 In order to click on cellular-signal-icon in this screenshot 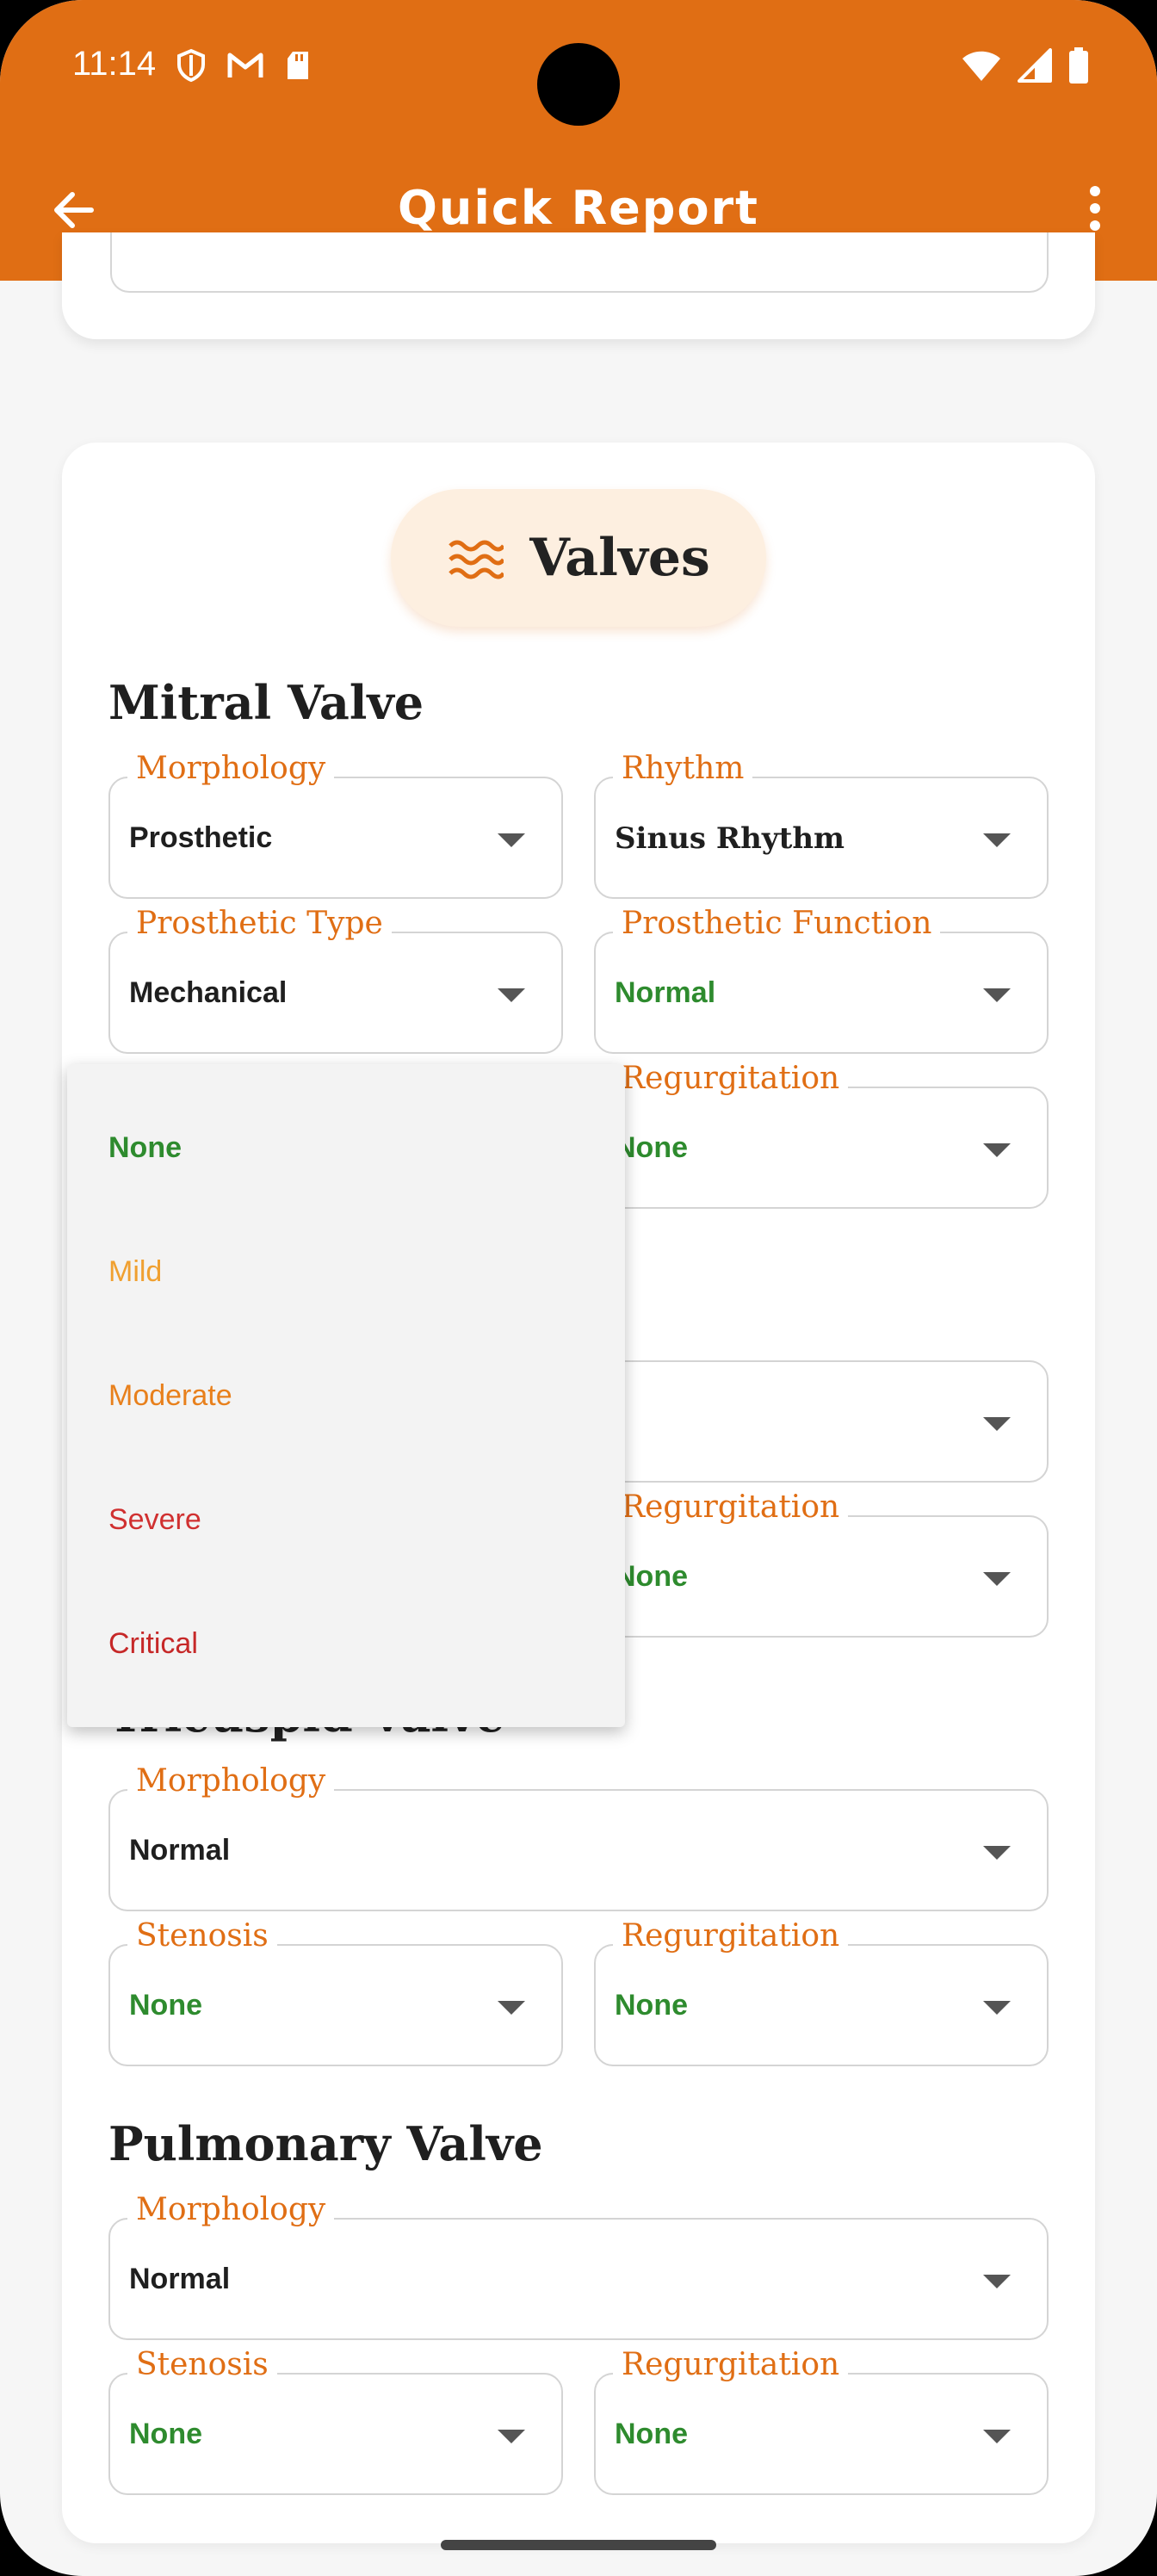, I will do `click(1035, 65)`.